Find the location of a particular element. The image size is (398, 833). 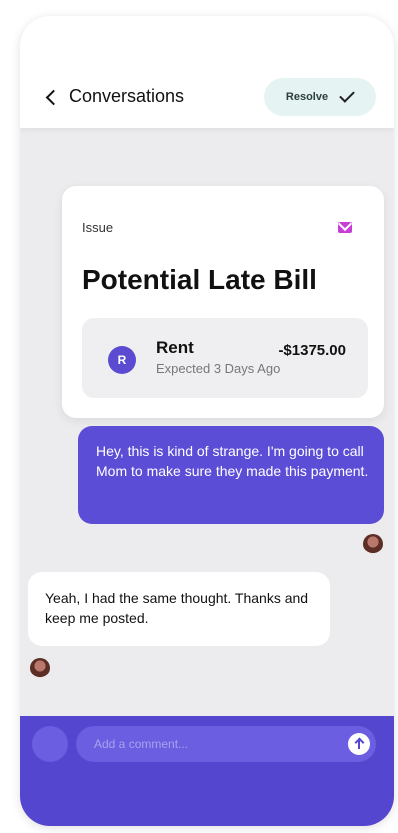

chevron-left-icon is located at coordinates (53, 97).